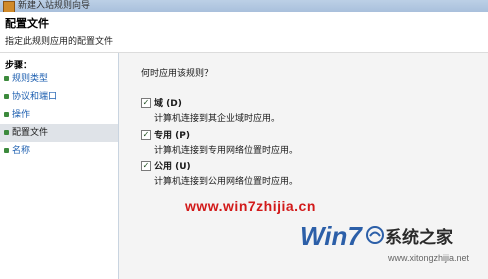 This screenshot has height=279, width=488. Describe the element at coordinates (30, 79) in the screenshot. I see `step-label: 规则类型` at that location.